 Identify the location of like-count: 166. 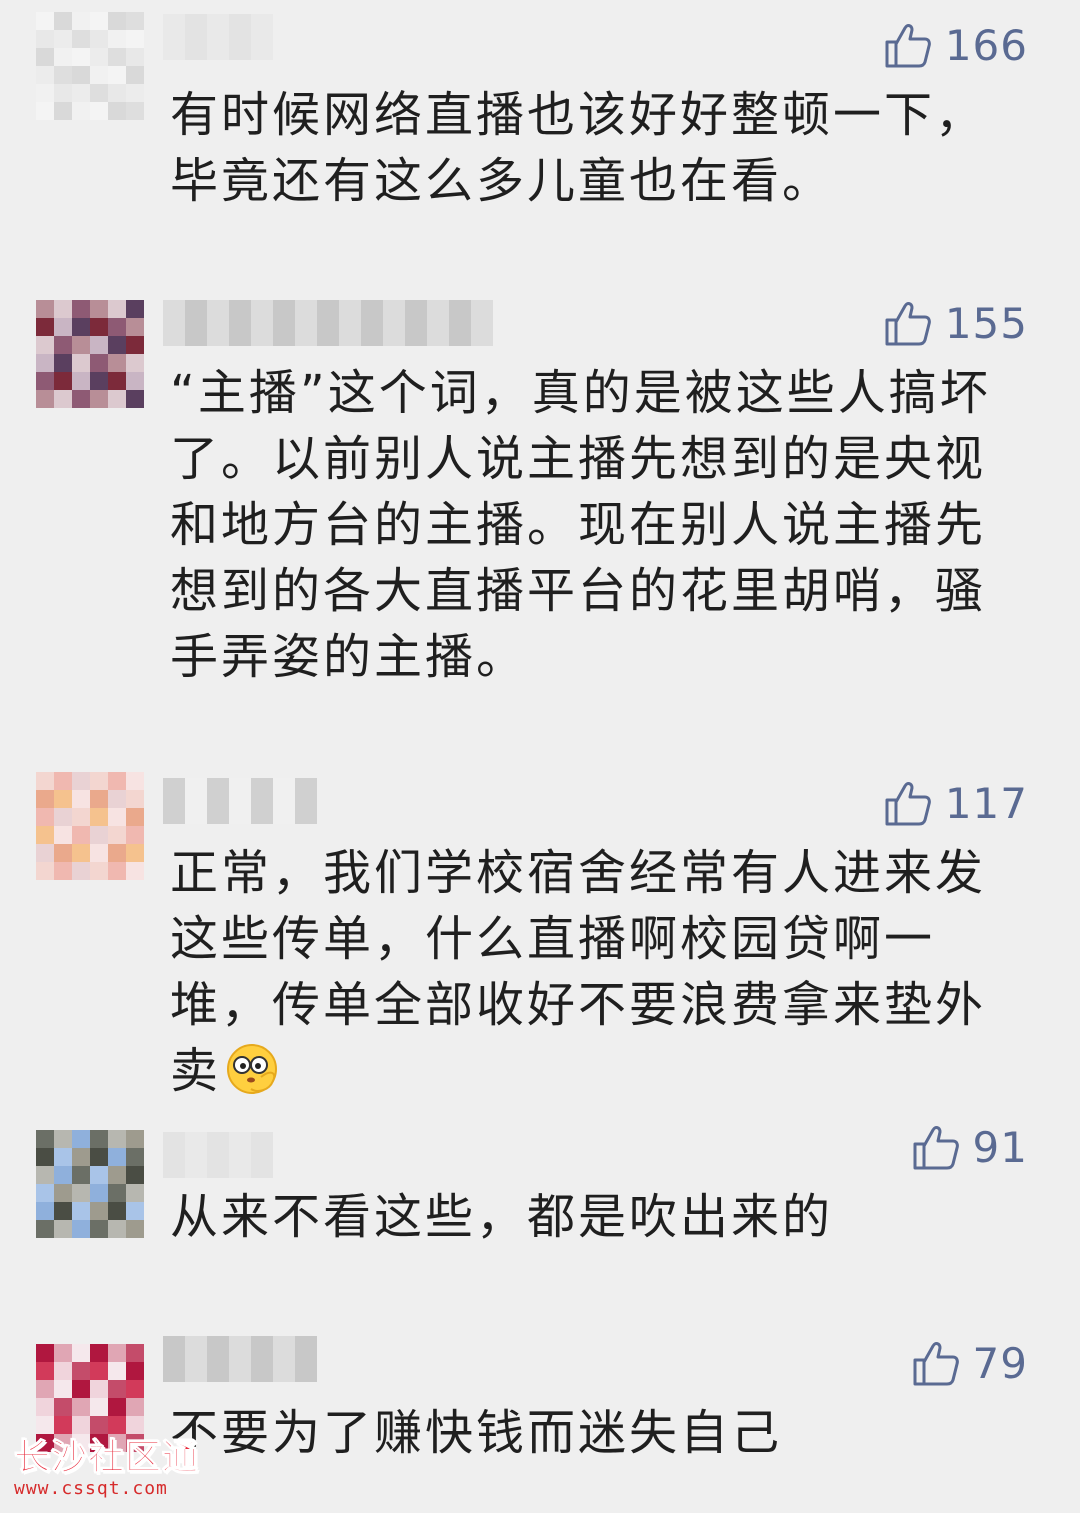
(986, 45).